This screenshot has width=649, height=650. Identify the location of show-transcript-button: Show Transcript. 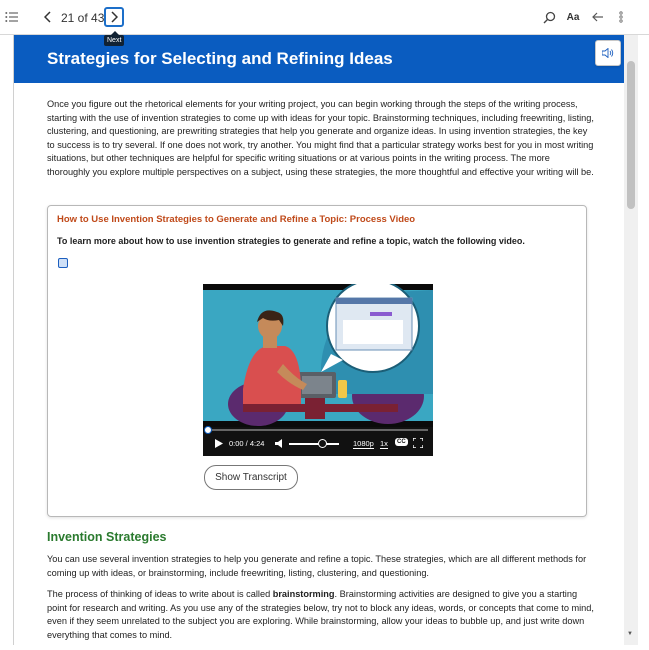
(251, 477).